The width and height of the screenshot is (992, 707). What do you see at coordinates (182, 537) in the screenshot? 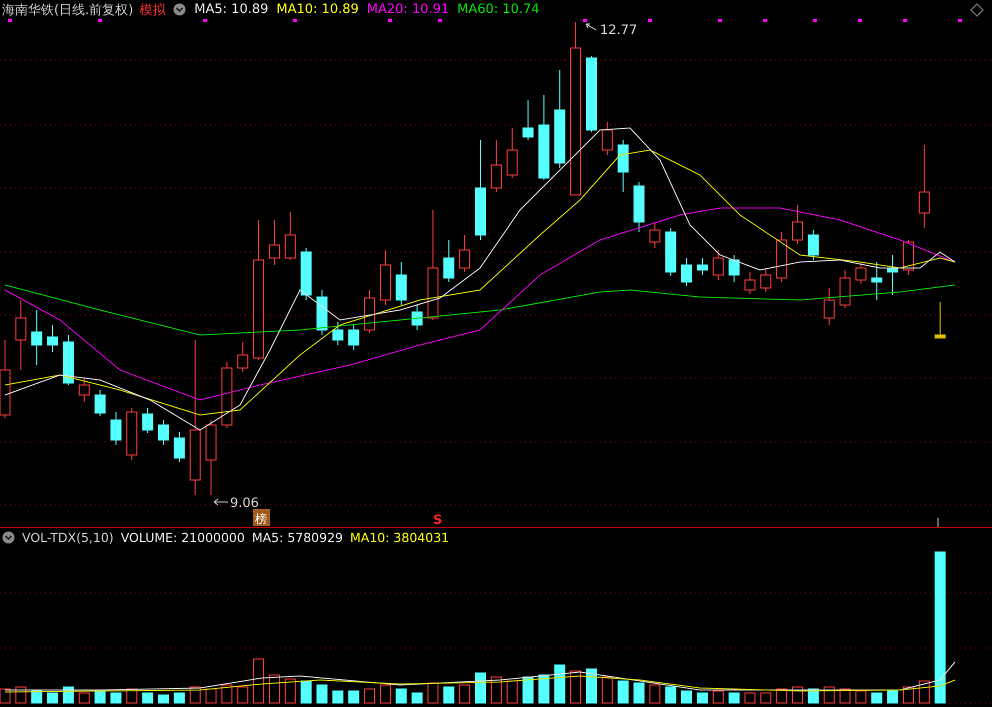
I see `indicator-value: VOLUME: 21000000` at bounding box center [182, 537].